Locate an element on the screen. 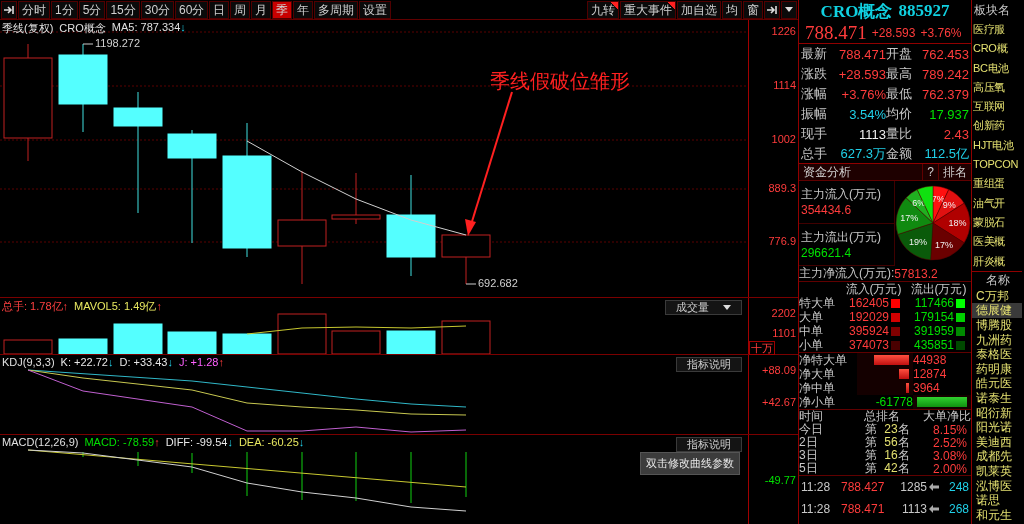 The image size is (1024, 524). period-tab: 年 is located at coordinates (303, 9).